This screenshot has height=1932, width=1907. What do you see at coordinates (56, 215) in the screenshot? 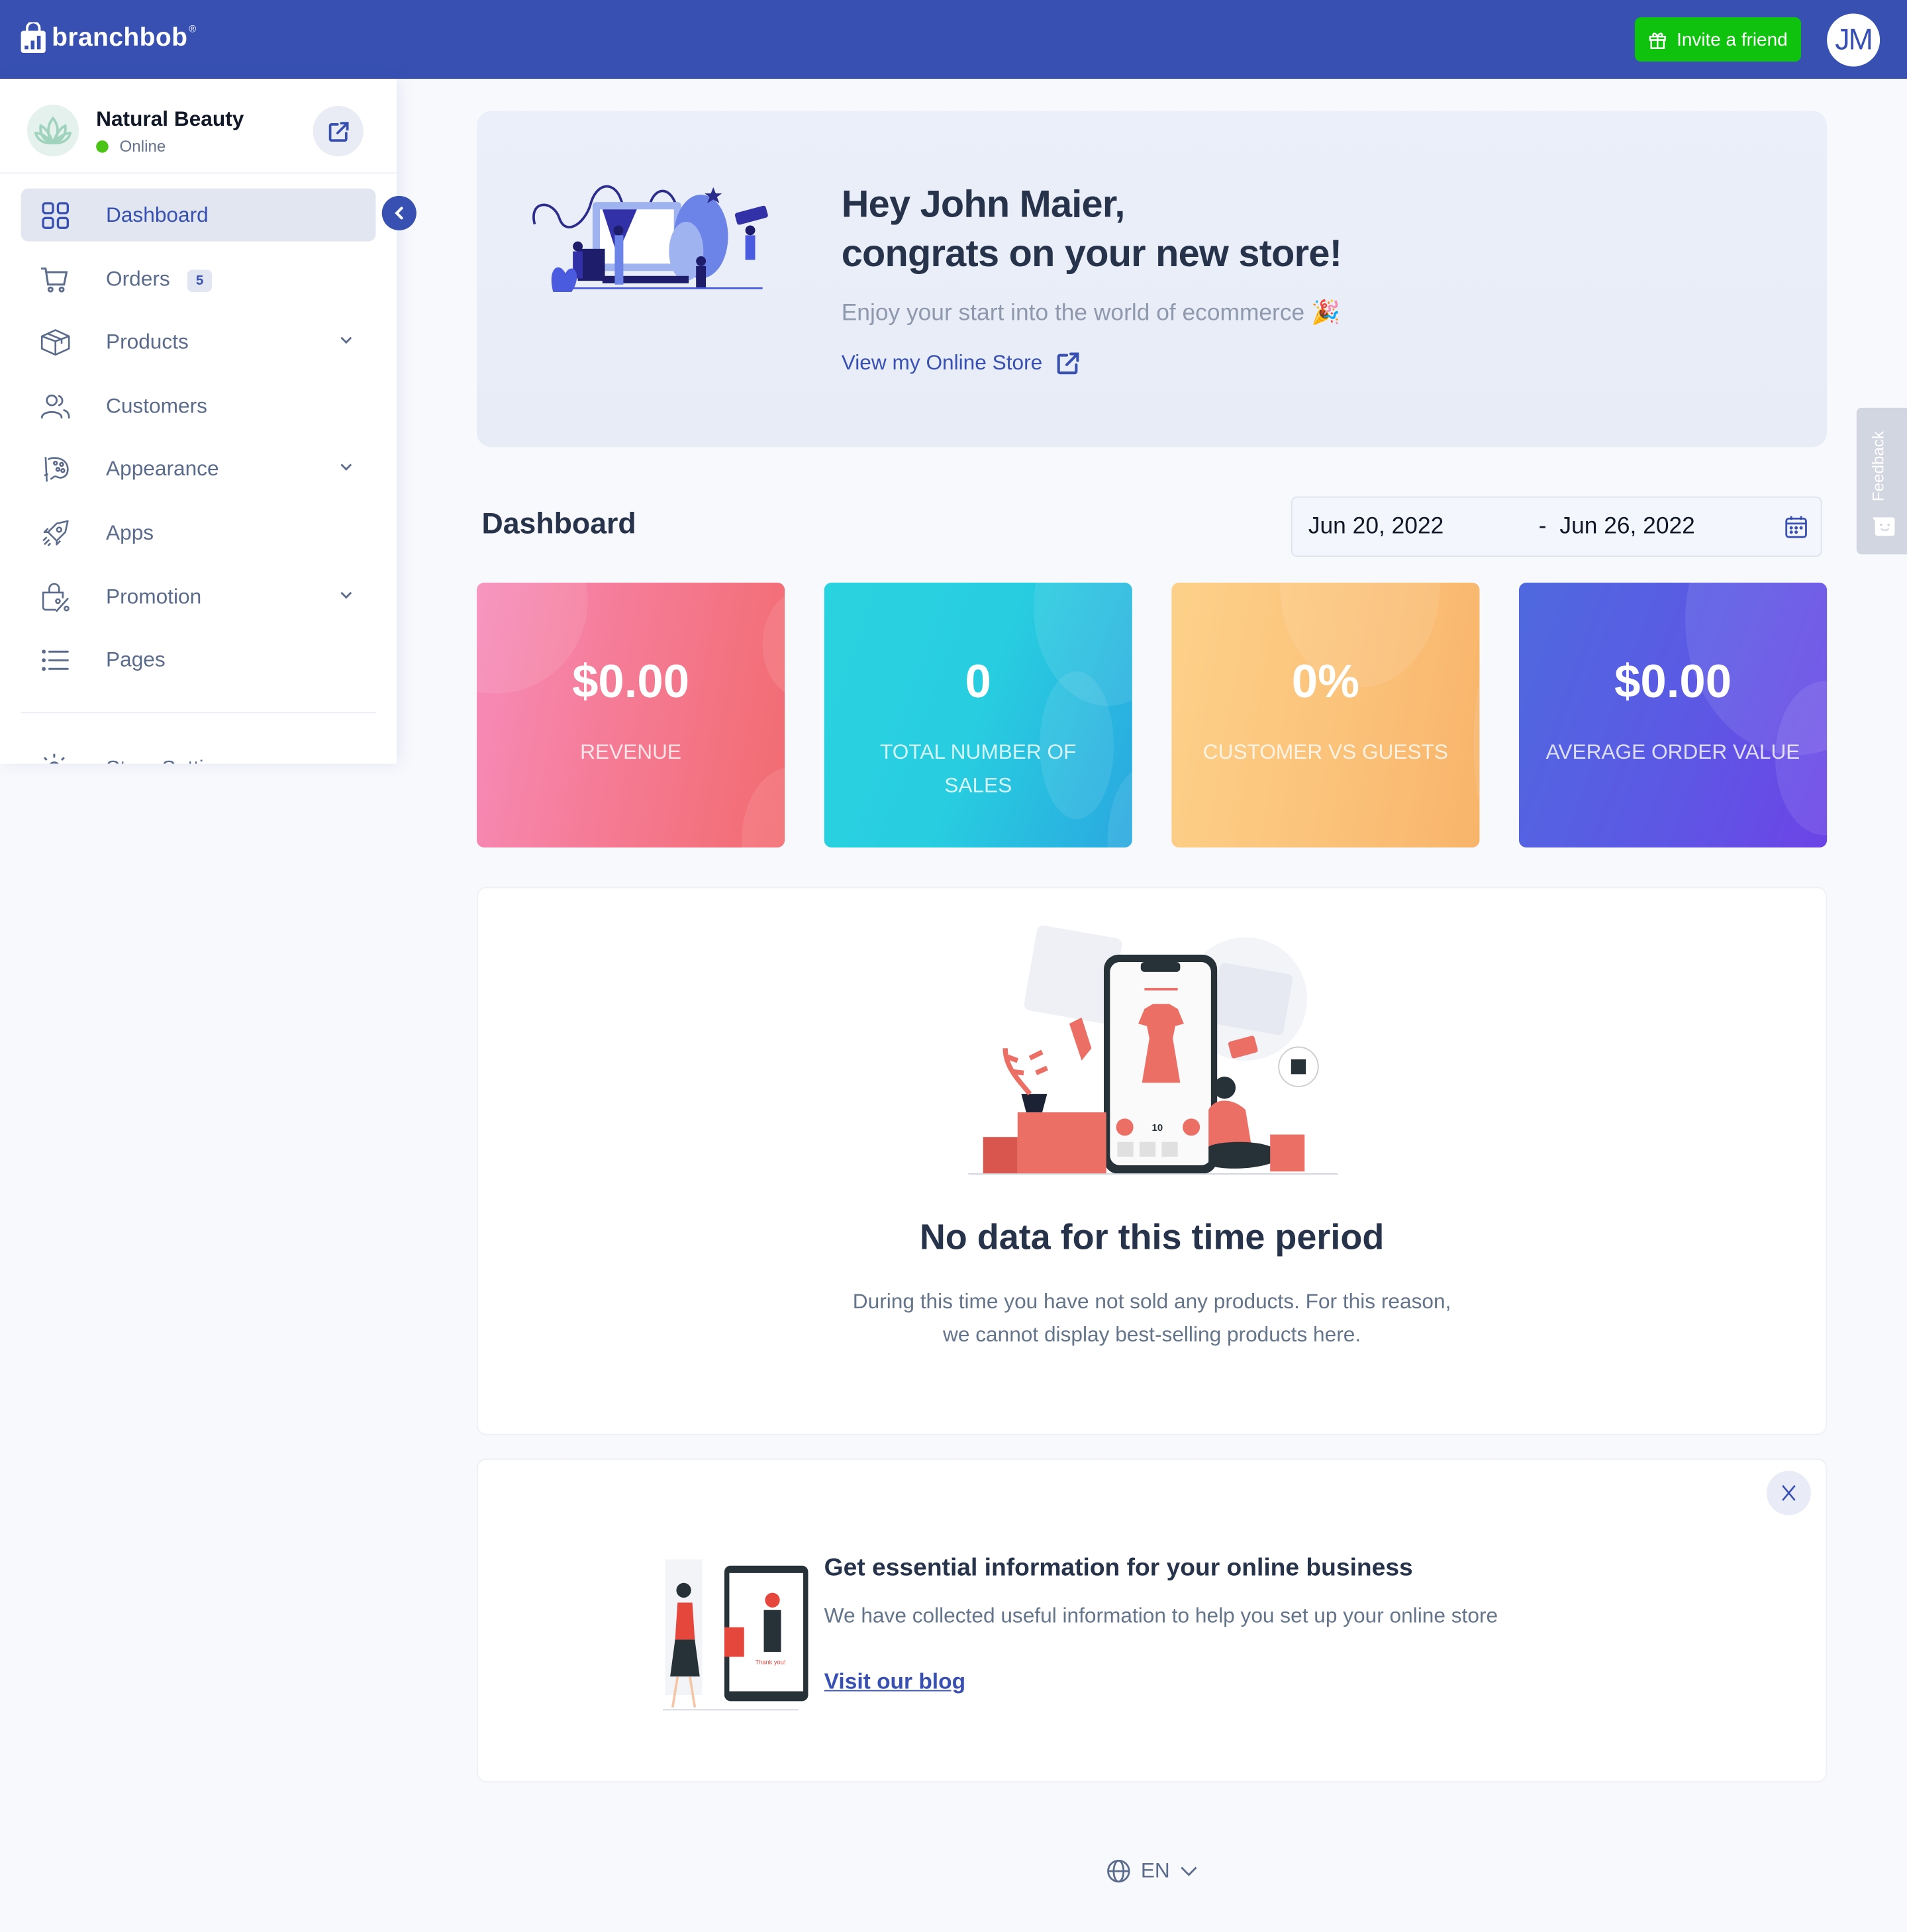
I see `grid-icon` at bounding box center [56, 215].